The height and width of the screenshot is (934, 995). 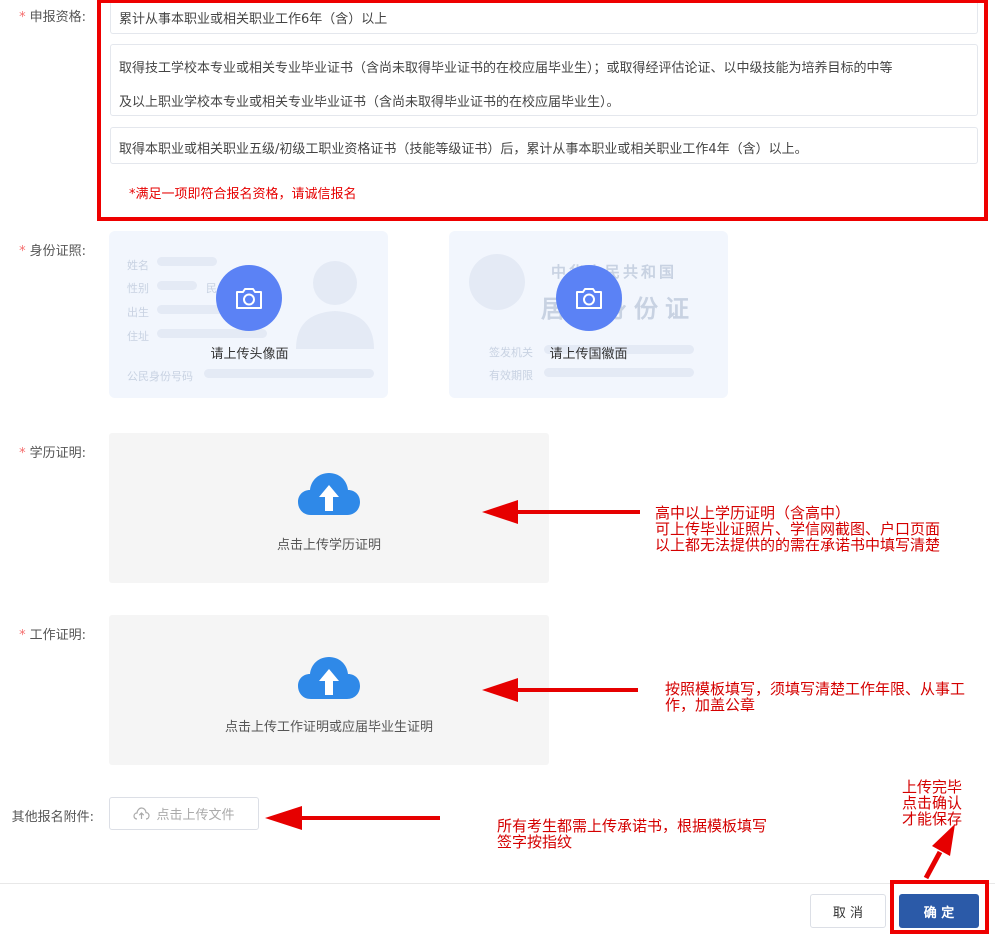 What do you see at coordinates (632, 834) in the screenshot?
I see `attachment-annotation: 所有考生都需上传承诺书，根据模板填写 签字按指纹` at bounding box center [632, 834].